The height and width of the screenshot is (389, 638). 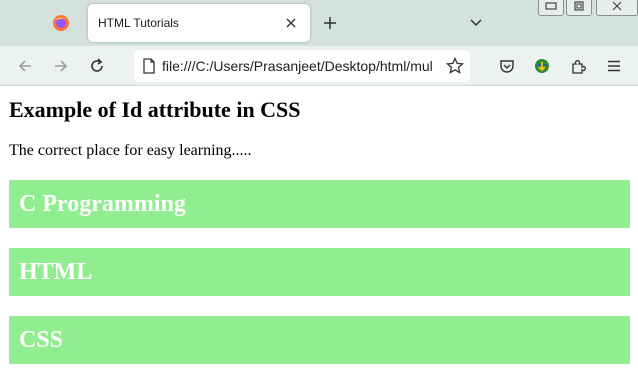 I want to click on window-close-button, so click(x=617, y=8).